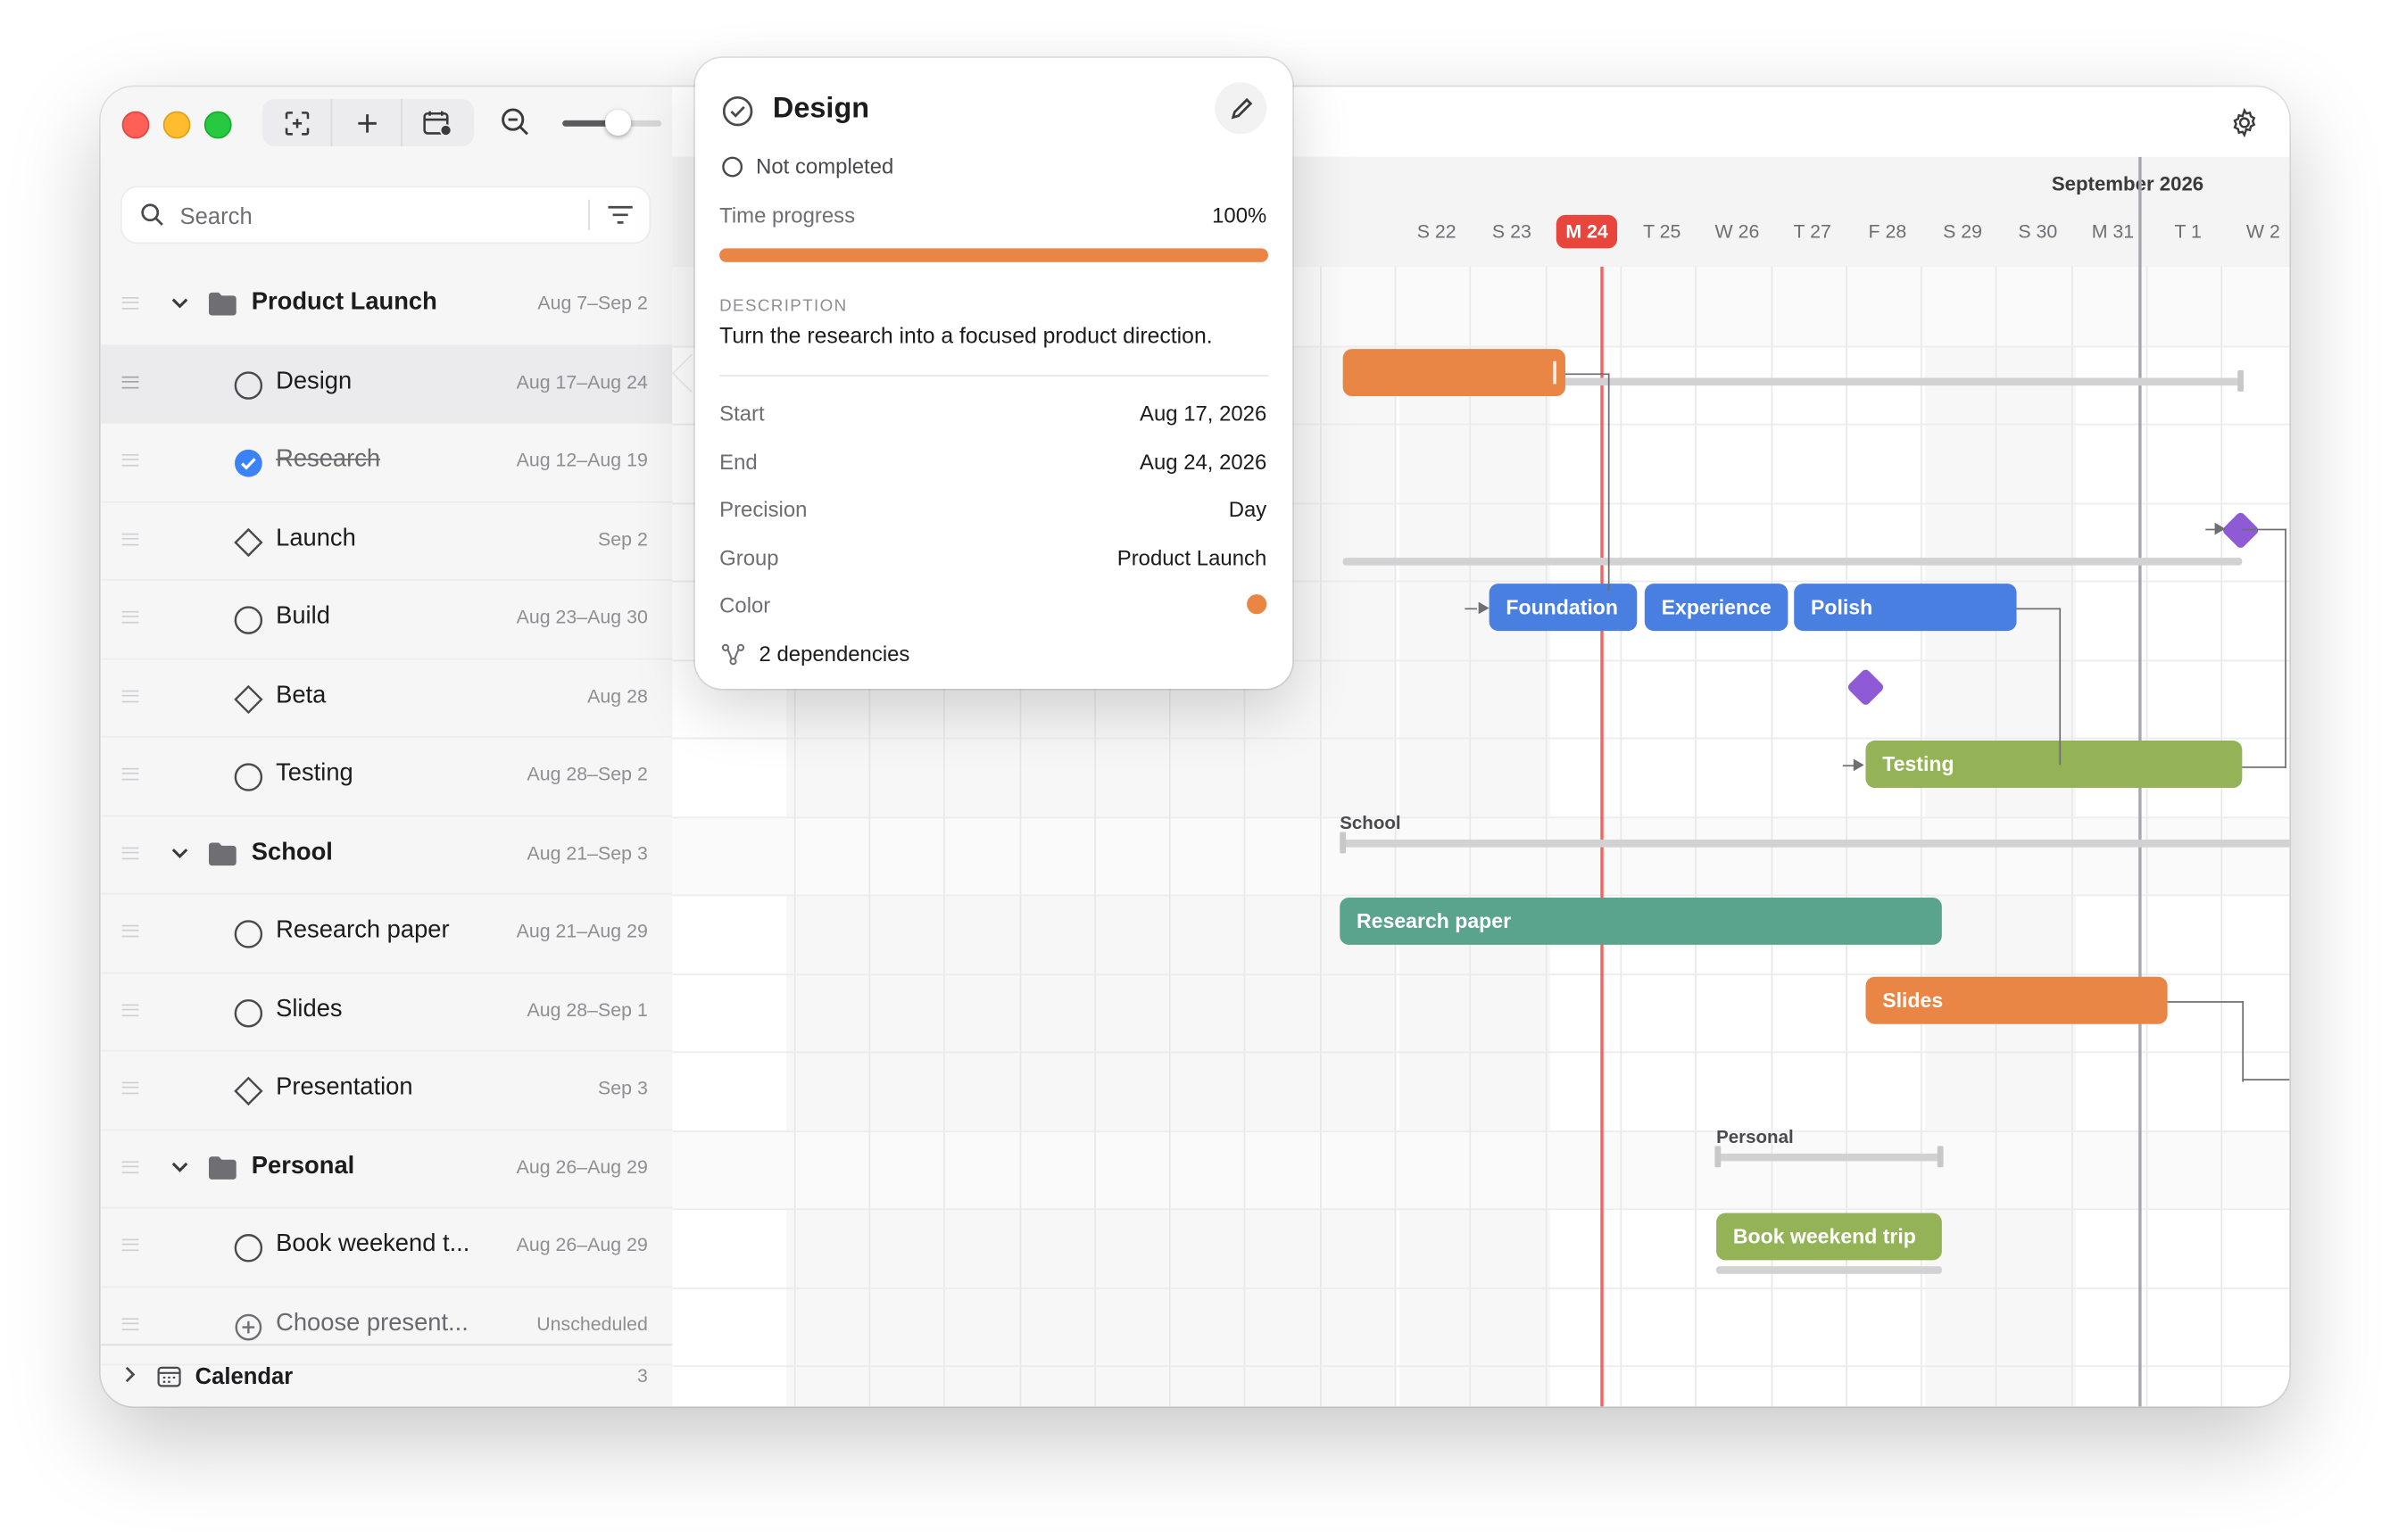 The width and height of the screenshot is (2390, 1540). I want to click on group-value: Product Launch, so click(1192, 557).